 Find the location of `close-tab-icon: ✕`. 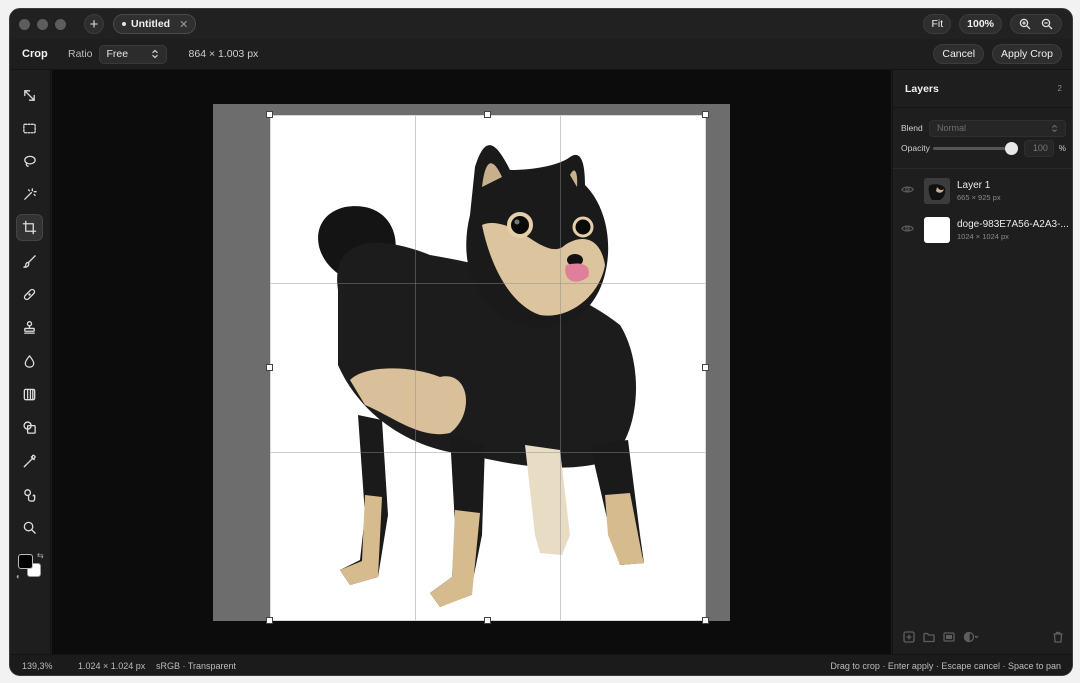

close-tab-icon: ✕ is located at coordinates (183, 24).